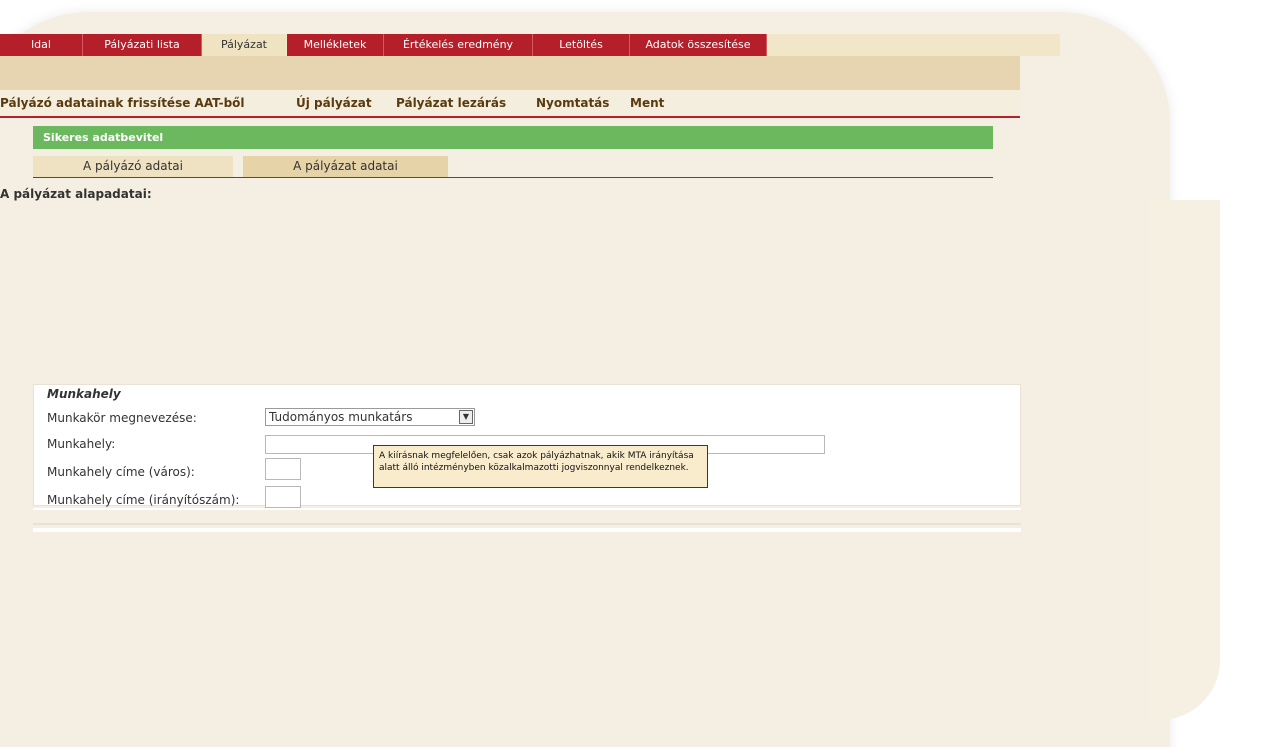  Describe the element at coordinates (647, 103) in the screenshot. I see `save-action: Ment` at that location.